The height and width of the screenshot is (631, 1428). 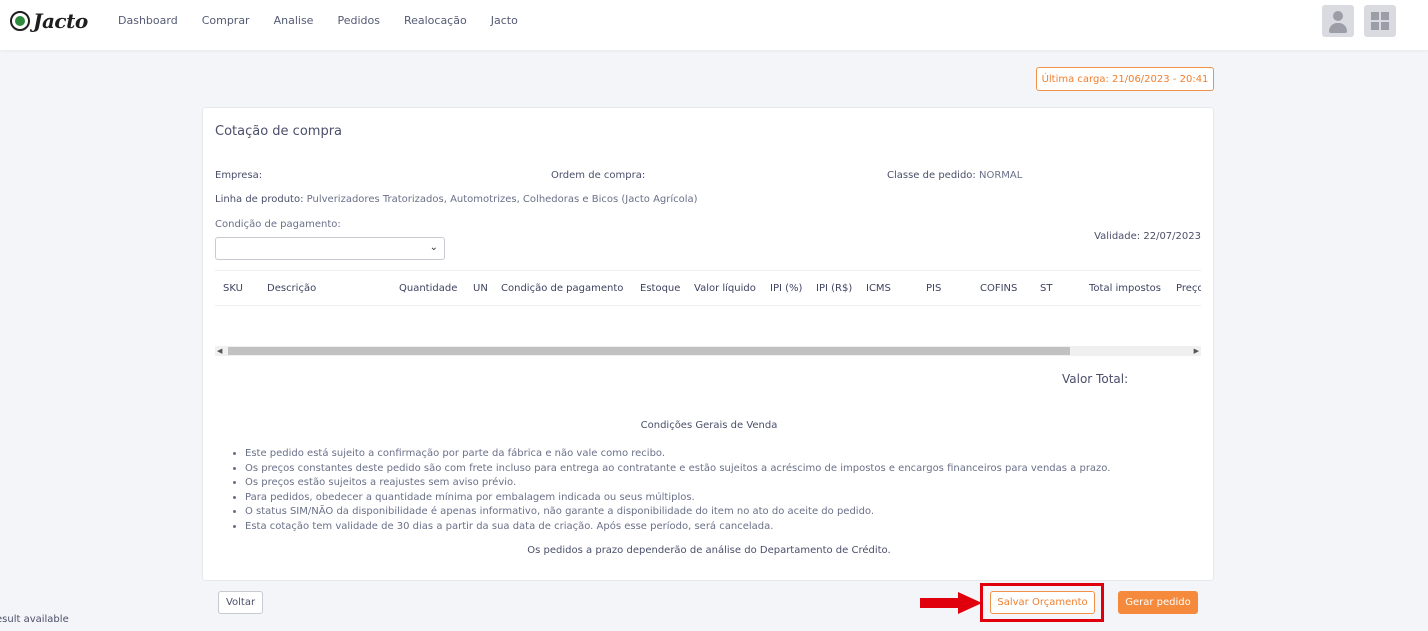 What do you see at coordinates (504, 20) in the screenshot?
I see `nav-jacto: Jacto` at bounding box center [504, 20].